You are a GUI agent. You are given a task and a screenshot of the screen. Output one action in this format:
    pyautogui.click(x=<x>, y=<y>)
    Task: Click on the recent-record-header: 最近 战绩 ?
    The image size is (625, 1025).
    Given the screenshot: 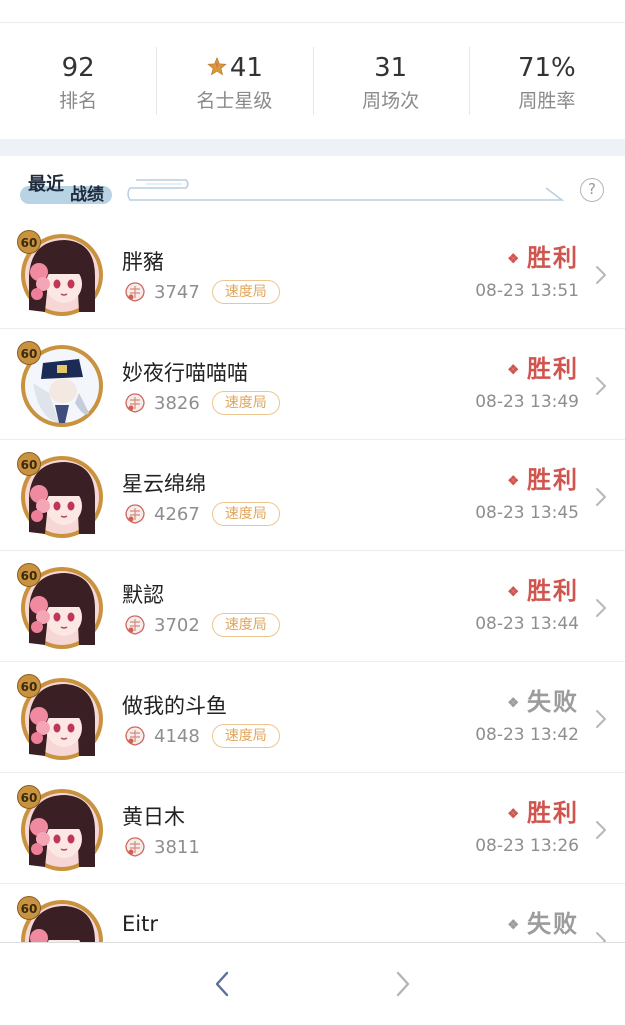 What is the action you would take?
    pyautogui.click(x=312, y=186)
    